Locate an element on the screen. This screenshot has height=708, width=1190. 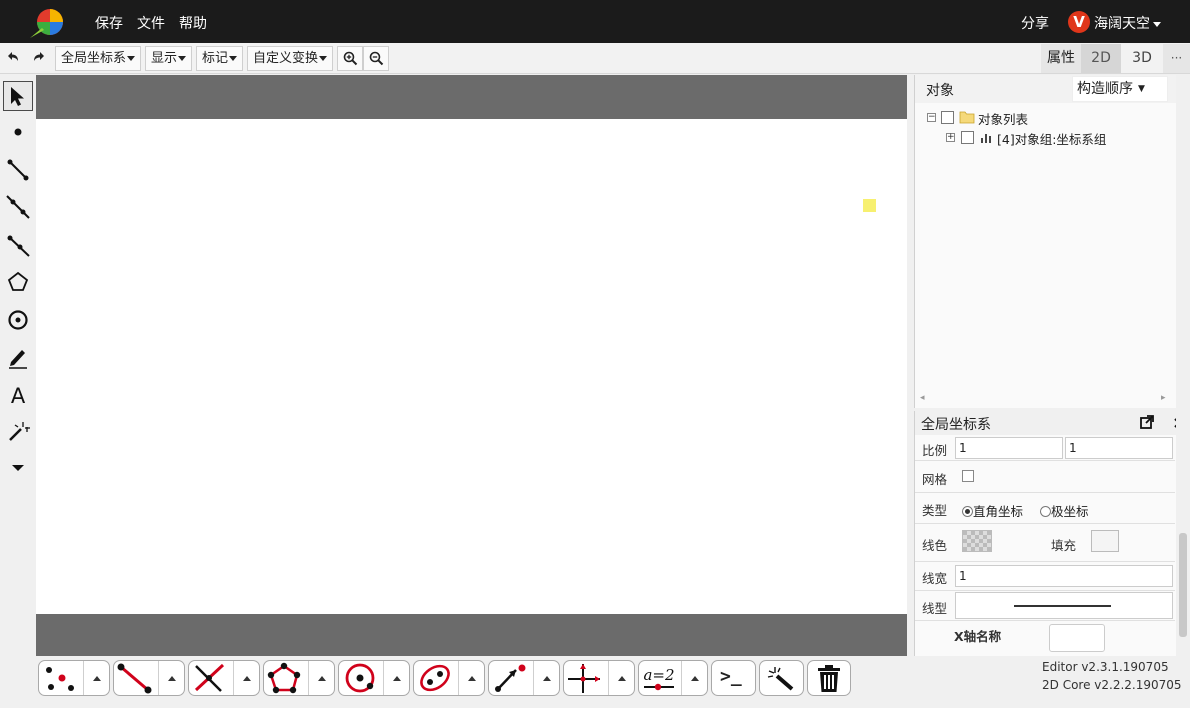
type-polar-option: 极坐标 is located at coordinates (1064, 510).